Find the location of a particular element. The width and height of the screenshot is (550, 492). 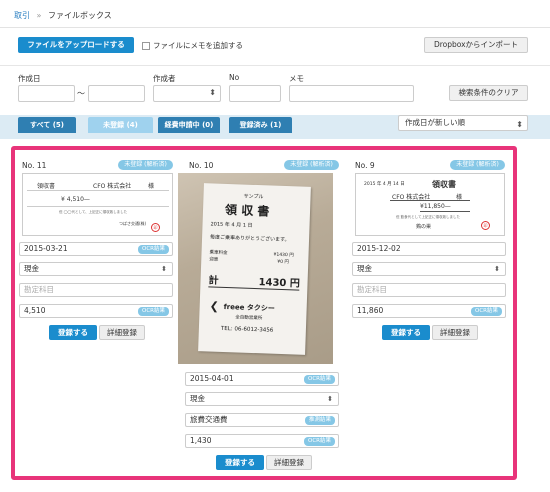

tab-unregistered: 未登録 (4) is located at coordinates (120, 125).